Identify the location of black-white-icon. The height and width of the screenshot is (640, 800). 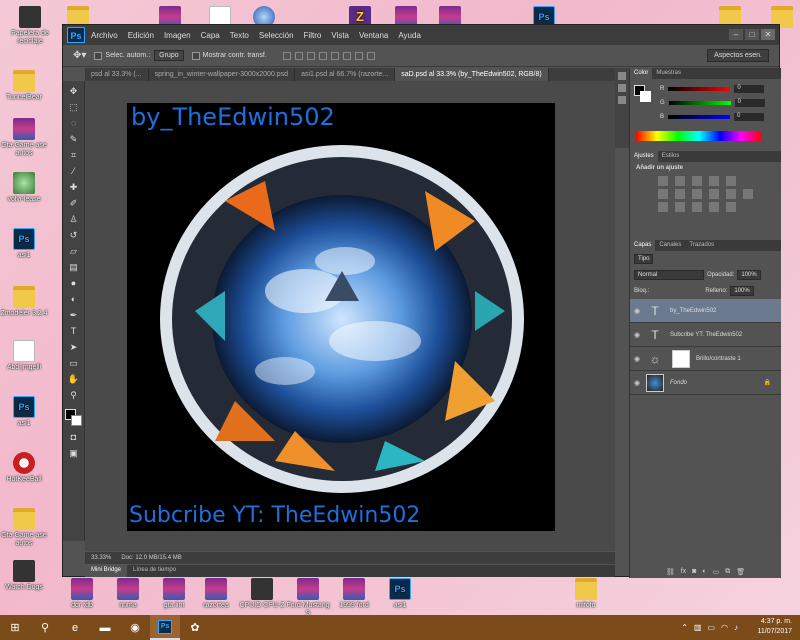
(697, 194).